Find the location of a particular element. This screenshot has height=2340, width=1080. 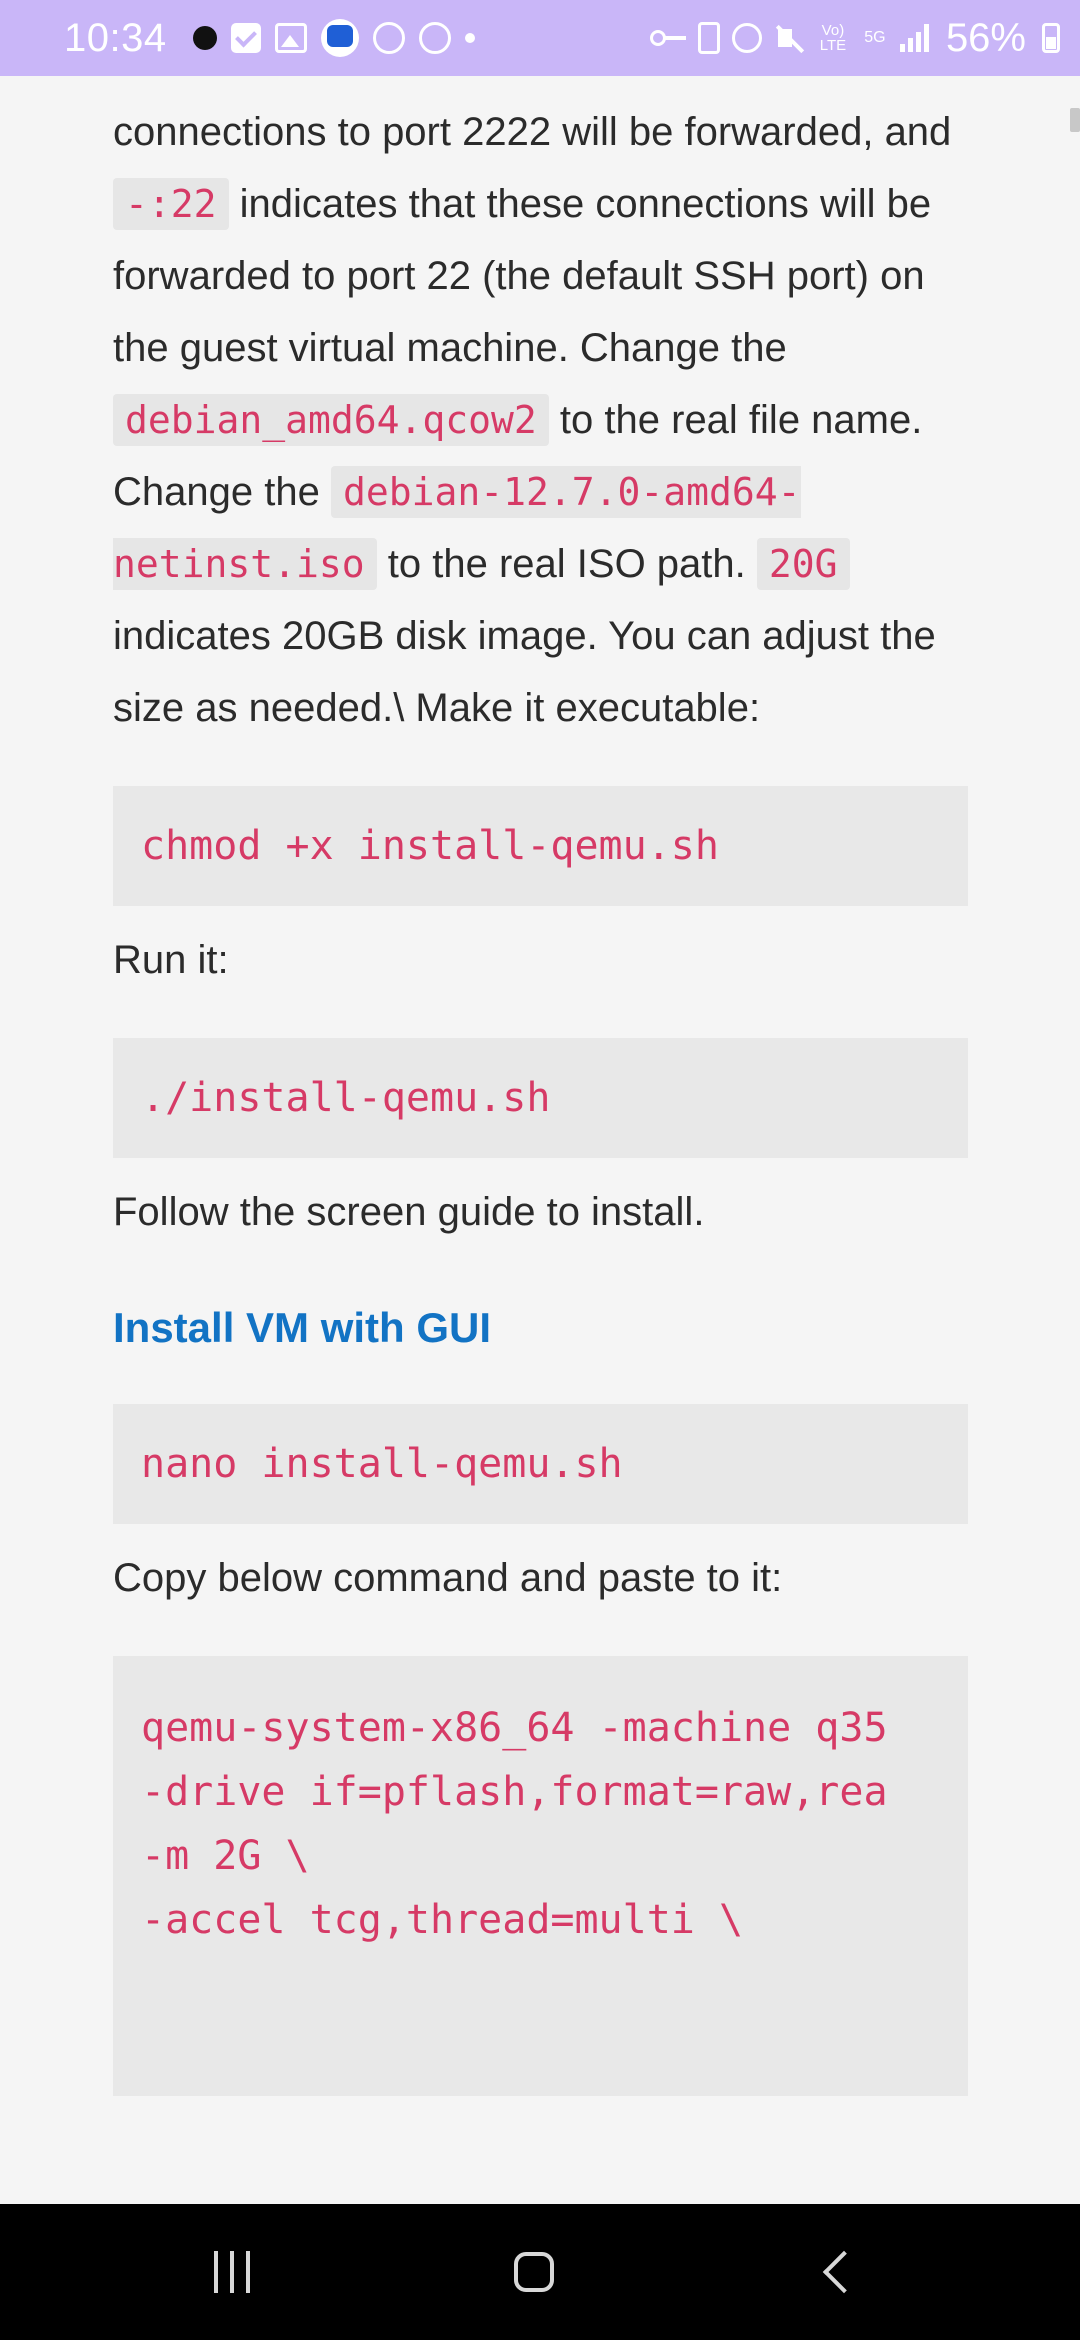

battery-icon is located at coordinates (1051, 38).